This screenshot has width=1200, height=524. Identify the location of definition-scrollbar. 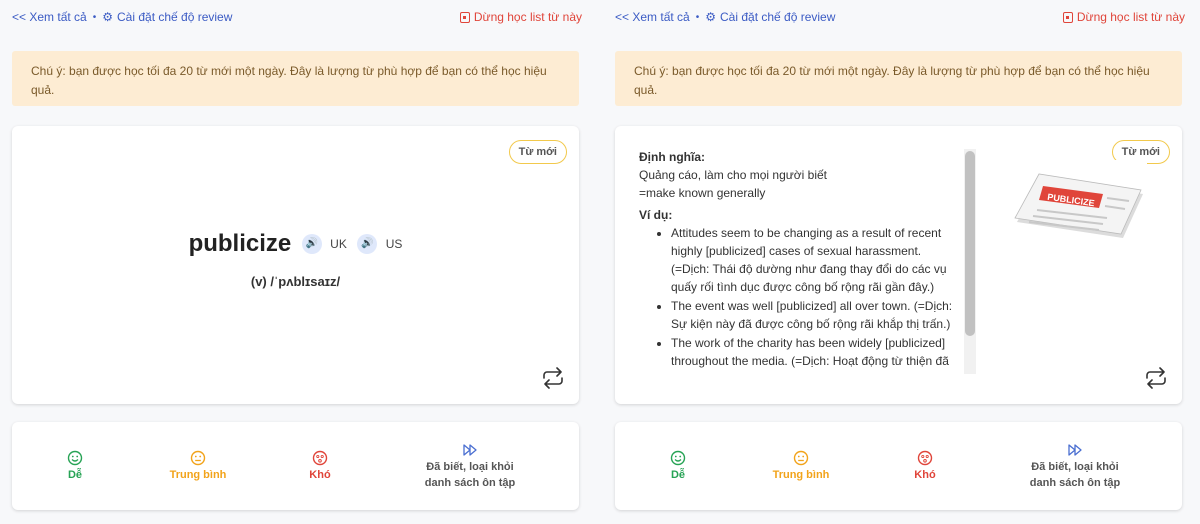
(970, 261).